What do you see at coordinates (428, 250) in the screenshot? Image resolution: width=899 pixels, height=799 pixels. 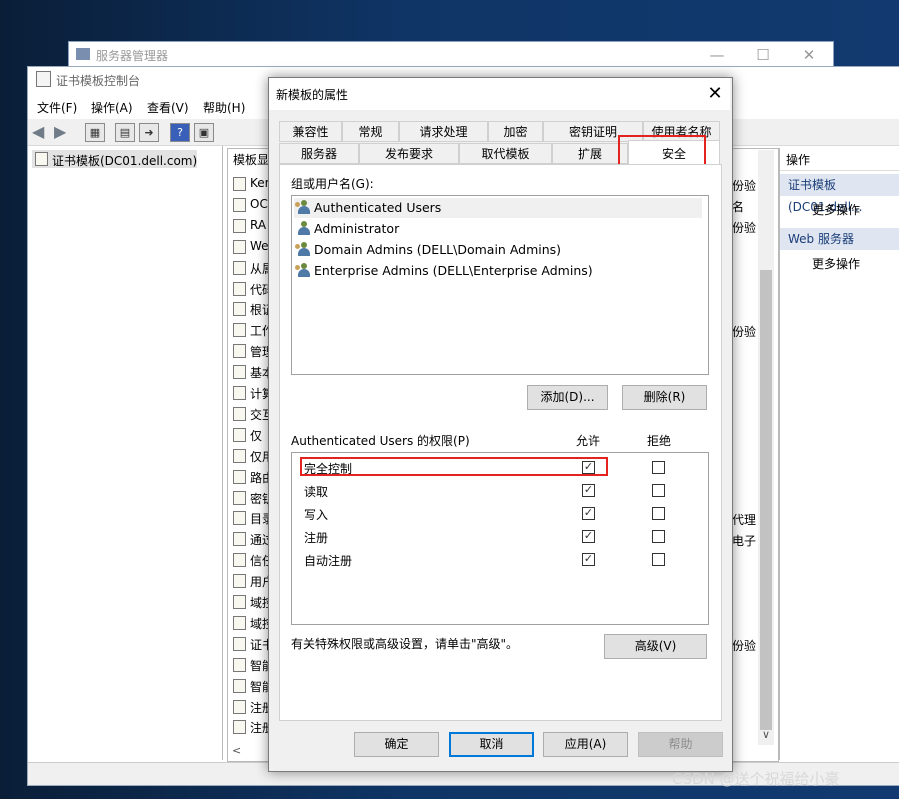 I see `user-list-item: Domain Admins (DELL\Domain Admins)` at bounding box center [428, 250].